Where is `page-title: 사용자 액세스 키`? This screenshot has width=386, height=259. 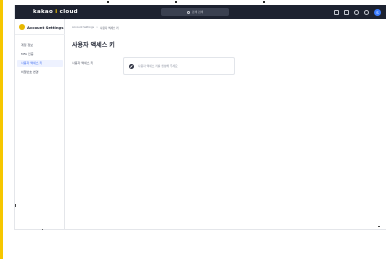 page-title: 사용자 액세스 키 is located at coordinates (93, 45).